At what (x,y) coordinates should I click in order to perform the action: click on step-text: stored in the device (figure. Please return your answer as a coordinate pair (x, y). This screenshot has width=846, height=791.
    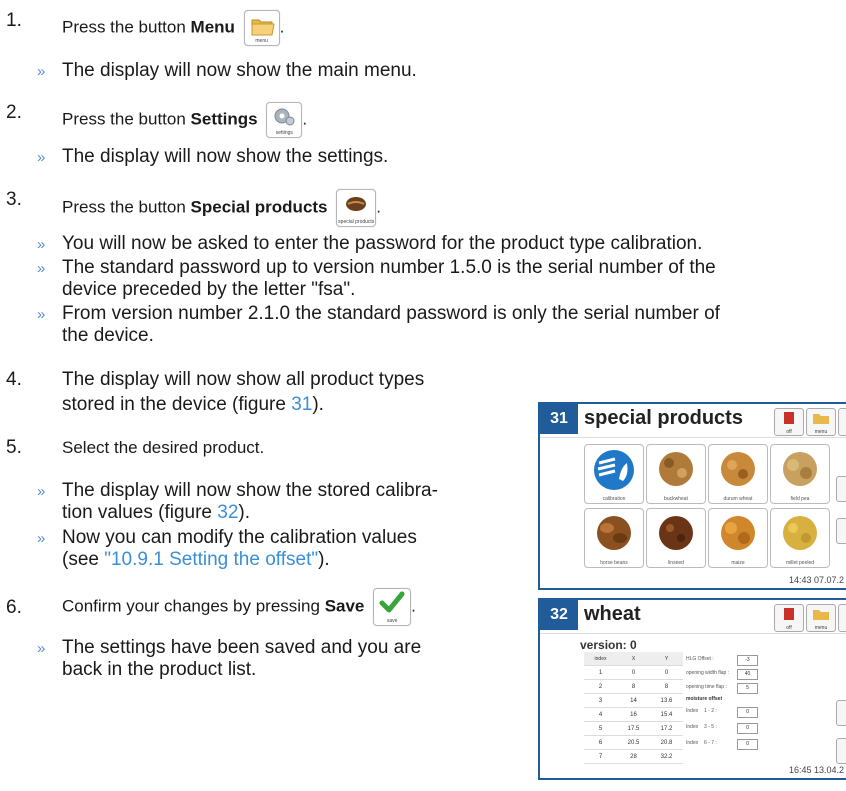
    Looking at the image, I should click on (177, 404).